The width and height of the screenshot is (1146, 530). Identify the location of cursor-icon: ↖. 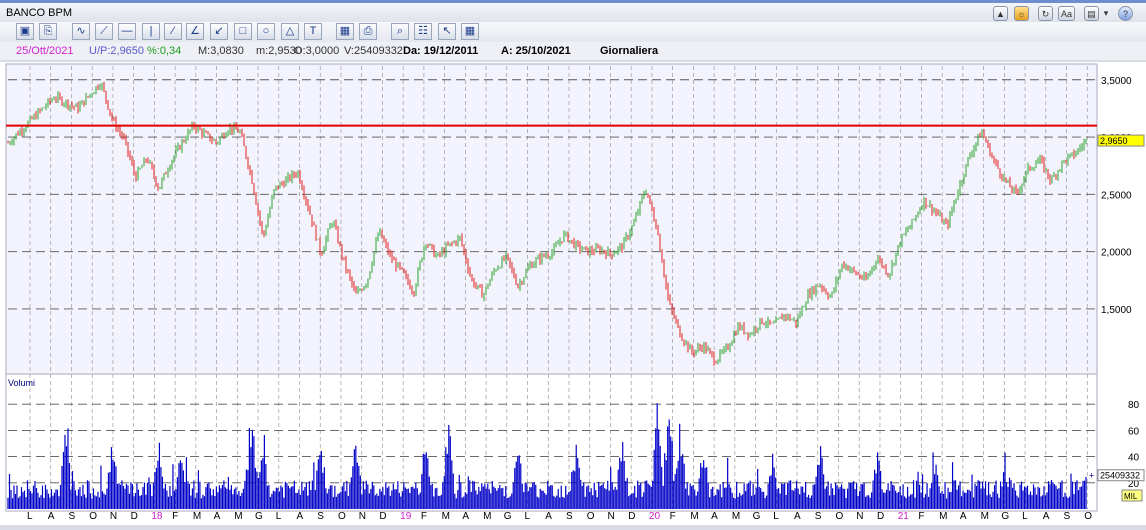
(447, 31).